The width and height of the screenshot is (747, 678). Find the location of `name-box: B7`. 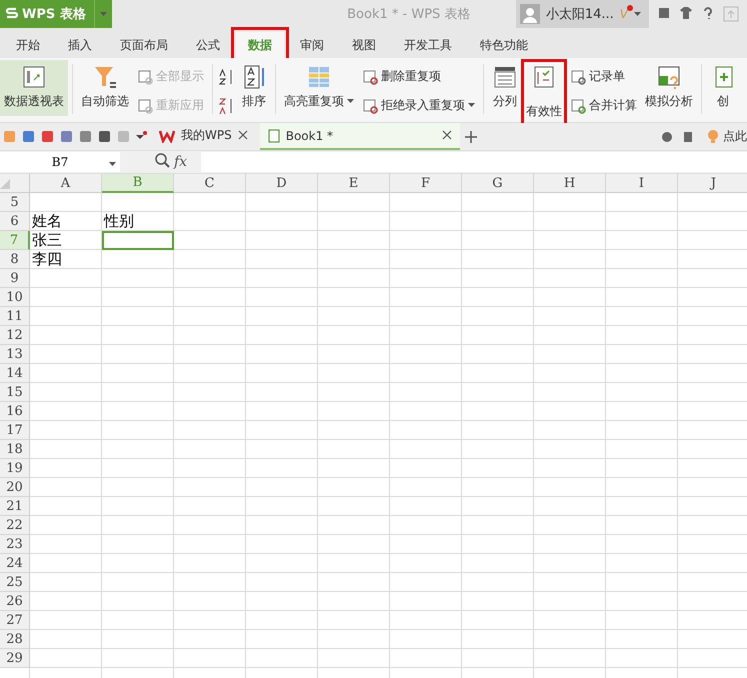

name-box: B7 is located at coordinates (60, 162).